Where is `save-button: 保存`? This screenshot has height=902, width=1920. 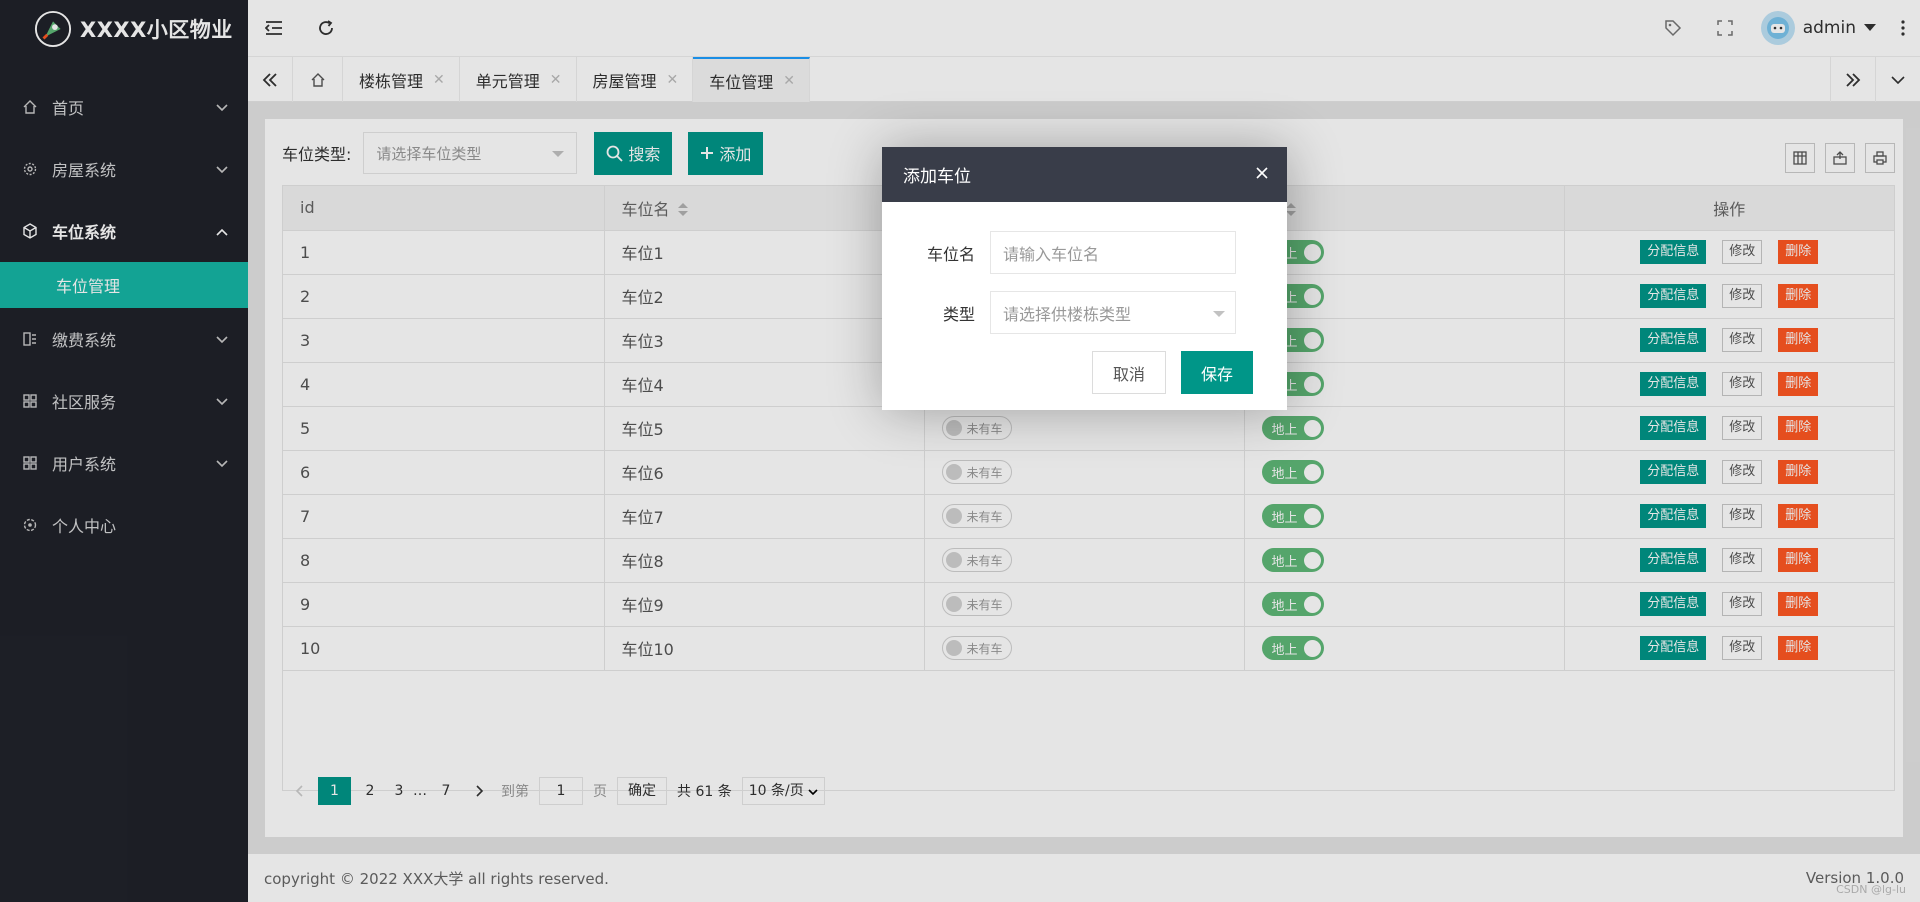 save-button: 保存 is located at coordinates (1216, 372).